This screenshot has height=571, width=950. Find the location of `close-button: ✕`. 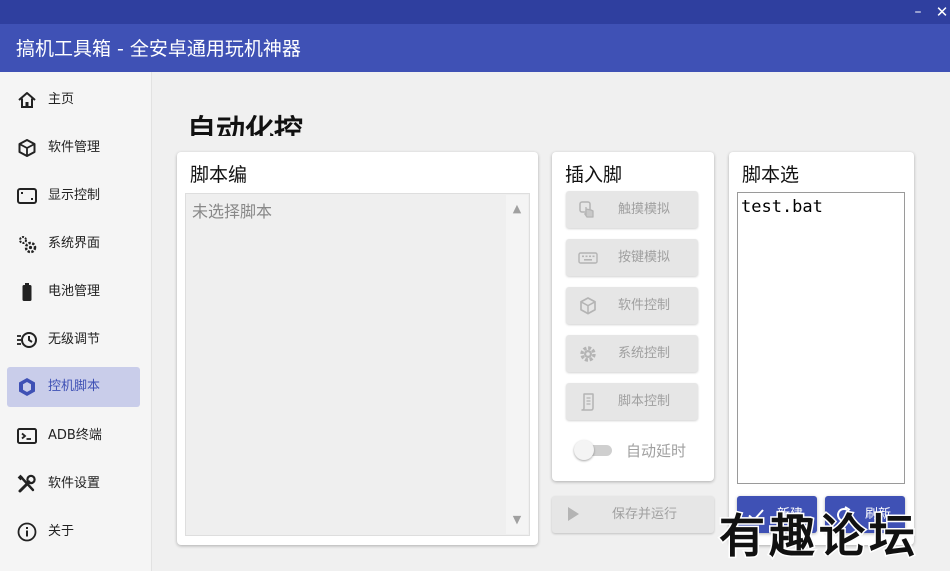

close-button: ✕ is located at coordinates (941, 12).